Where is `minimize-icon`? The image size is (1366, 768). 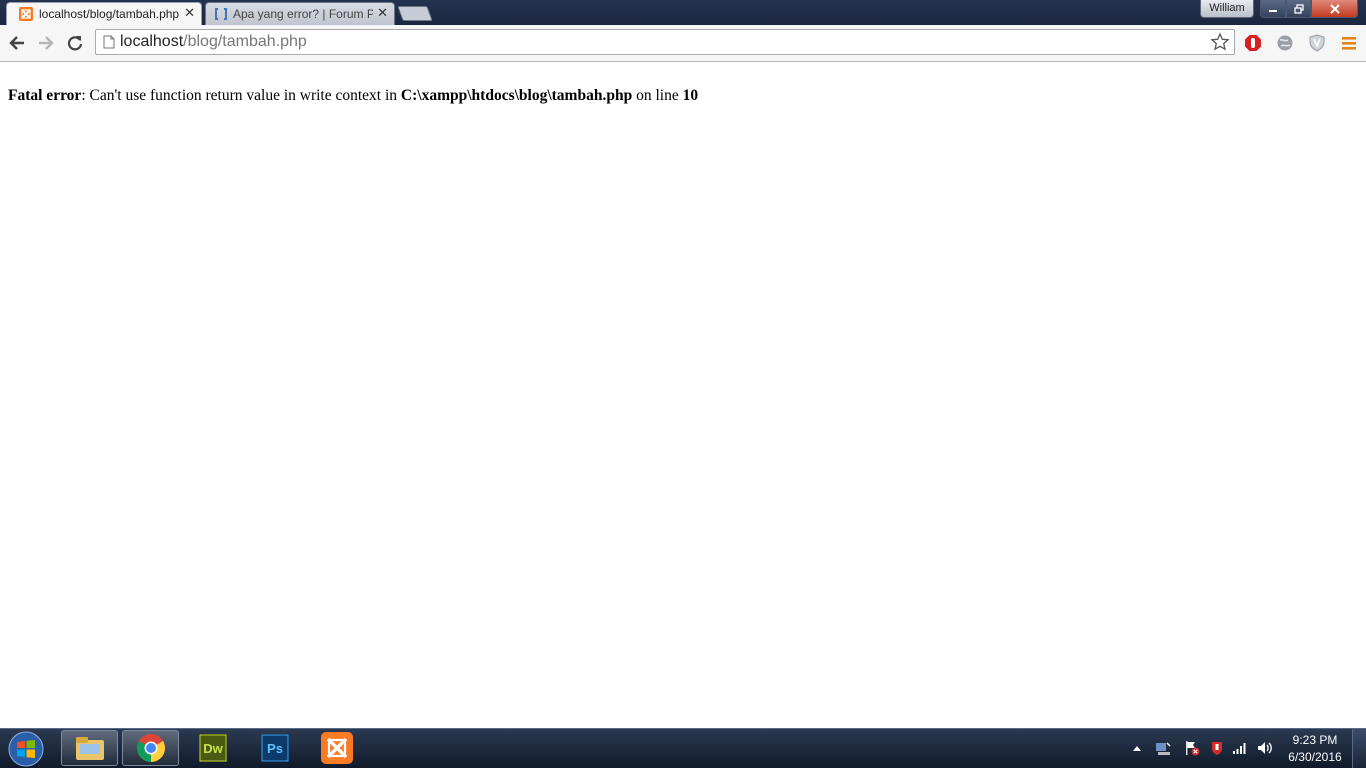
minimize-icon is located at coordinates (1273, 10).